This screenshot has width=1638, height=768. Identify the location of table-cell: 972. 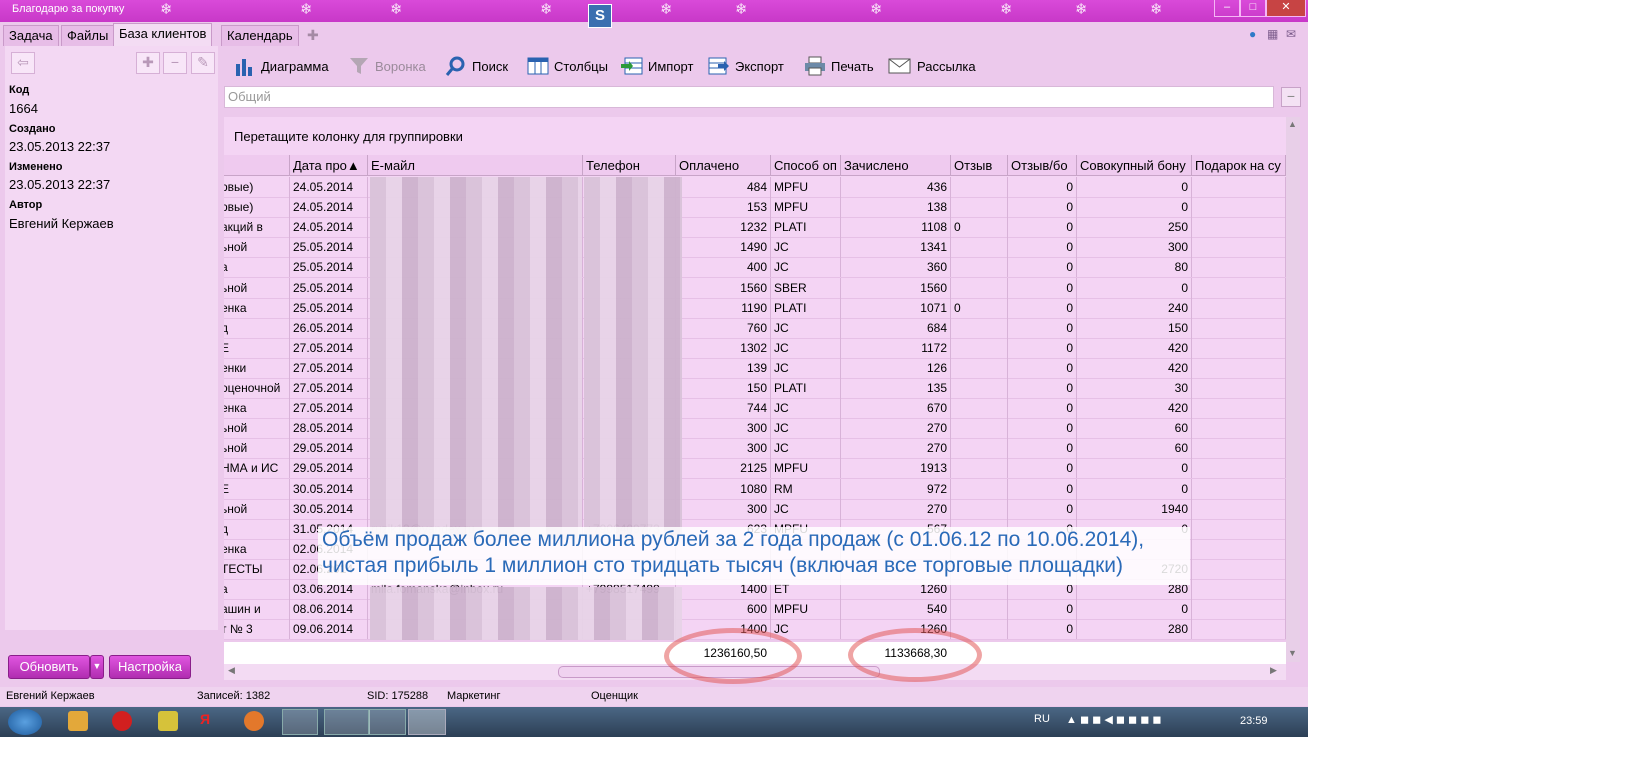
(896, 489).